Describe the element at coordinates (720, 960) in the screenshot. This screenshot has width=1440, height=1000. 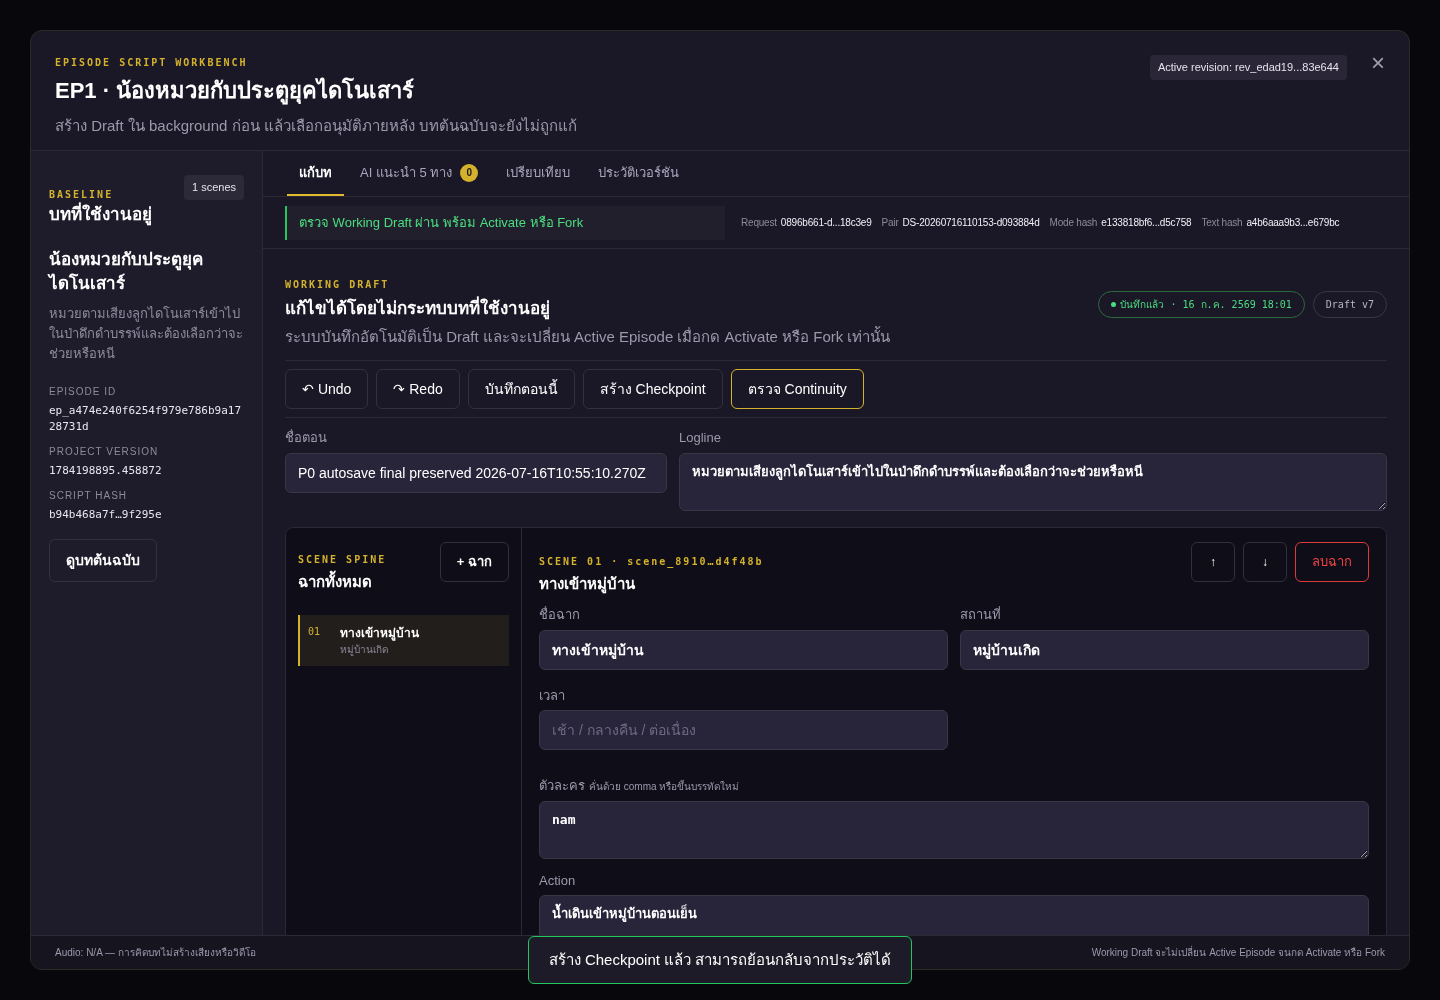
I see `toast-notification: สร้าง Checkpoint แล้ว สามารถย้อนกลับจากประวัติได้` at that location.